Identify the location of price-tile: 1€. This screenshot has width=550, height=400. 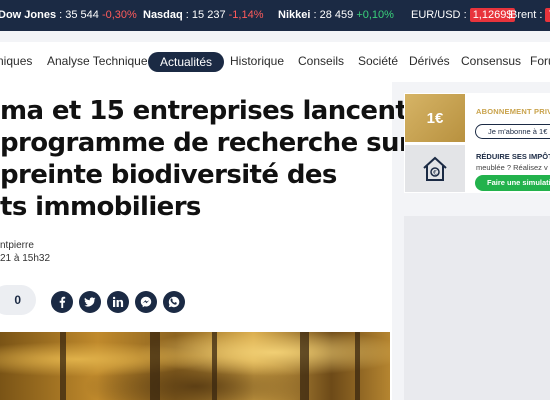
(435, 118).